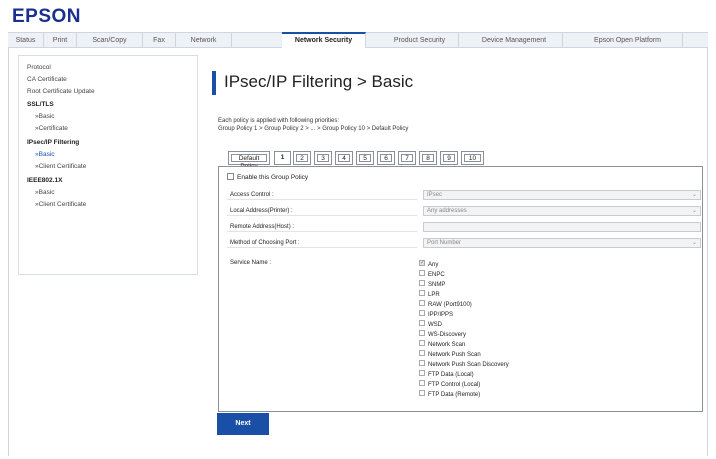 Image resolution: width=716 pixels, height=459 pixels. I want to click on policy-tab-5: 5, so click(365, 158).